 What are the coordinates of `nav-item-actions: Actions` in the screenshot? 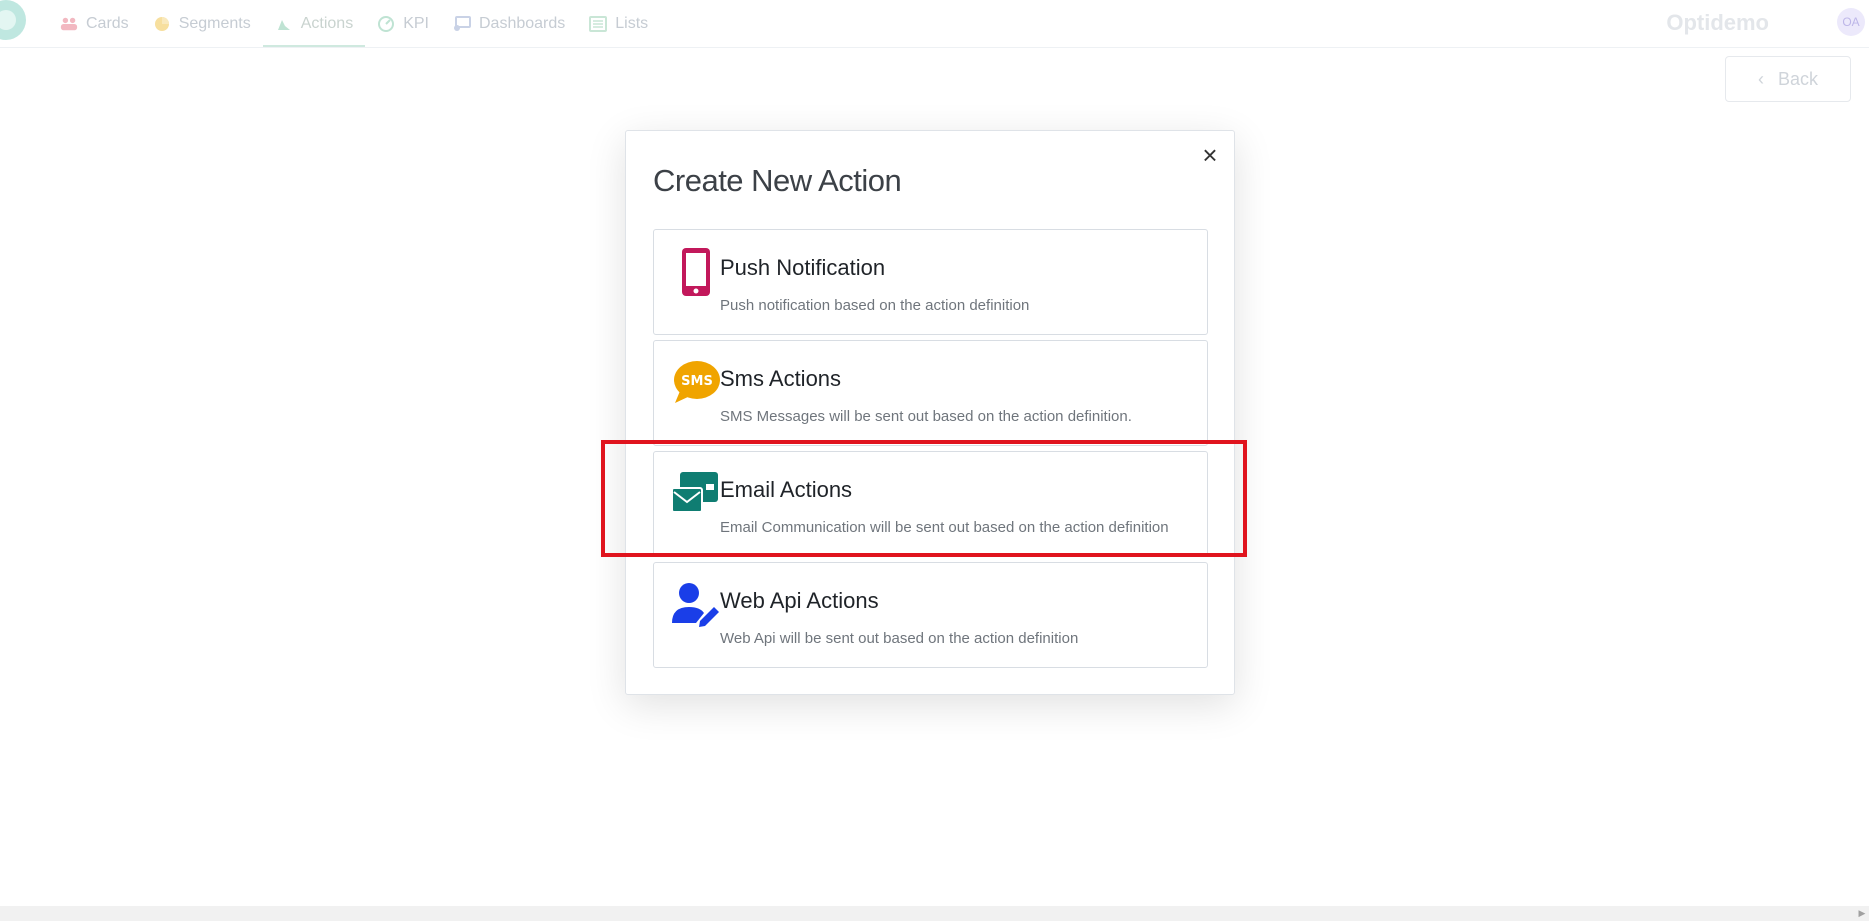 It's located at (314, 24).